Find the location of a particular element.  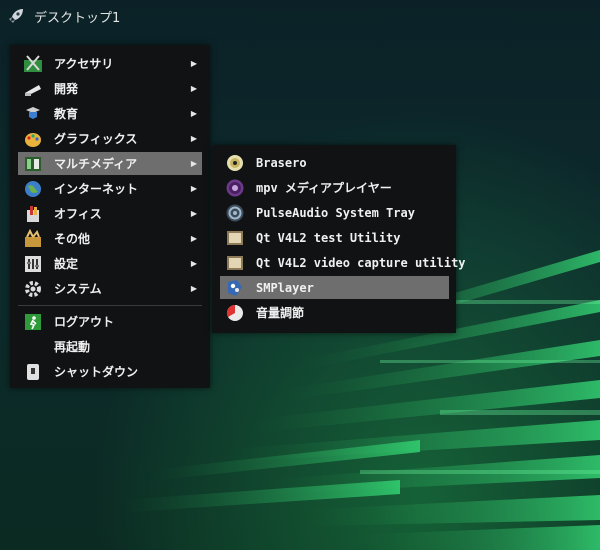

submenu-item-label: Qt V4L2 video capture utility is located at coordinates (361, 262).